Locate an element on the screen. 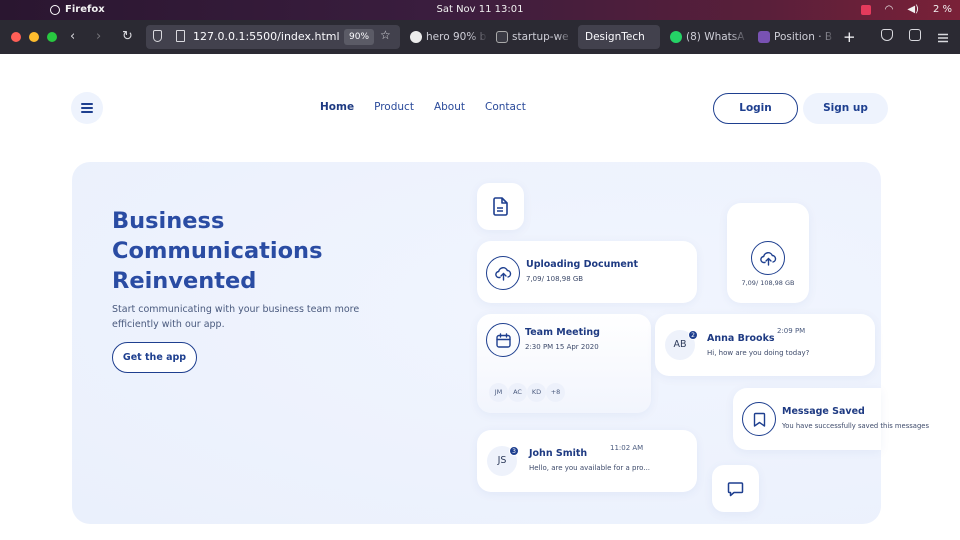  chat-tile is located at coordinates (735, 488).